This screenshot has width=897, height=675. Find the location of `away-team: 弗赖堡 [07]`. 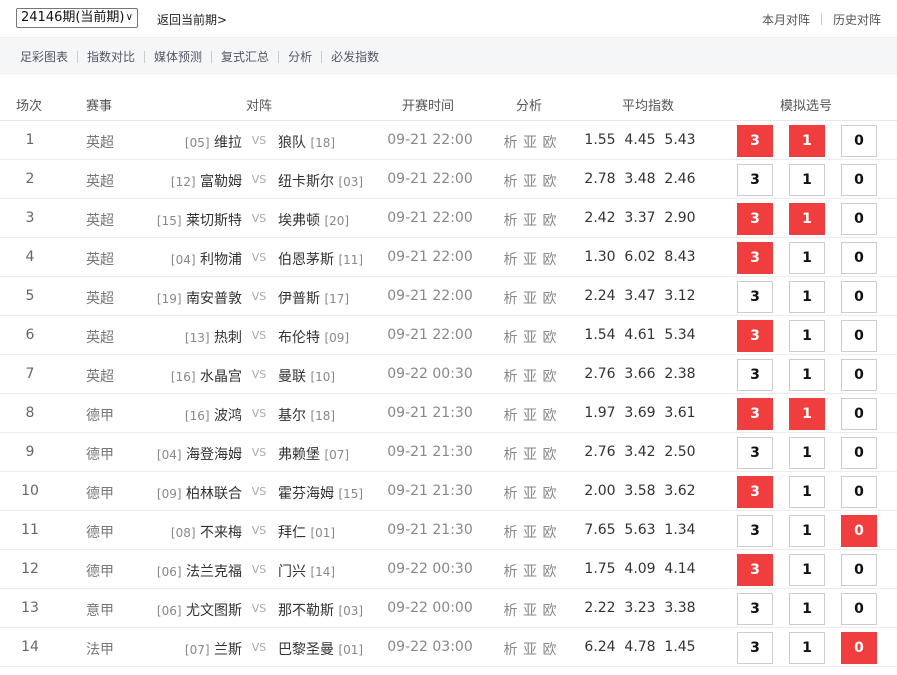

away-team: 弗赖堡 [07] is located at coordinates (313, 454).